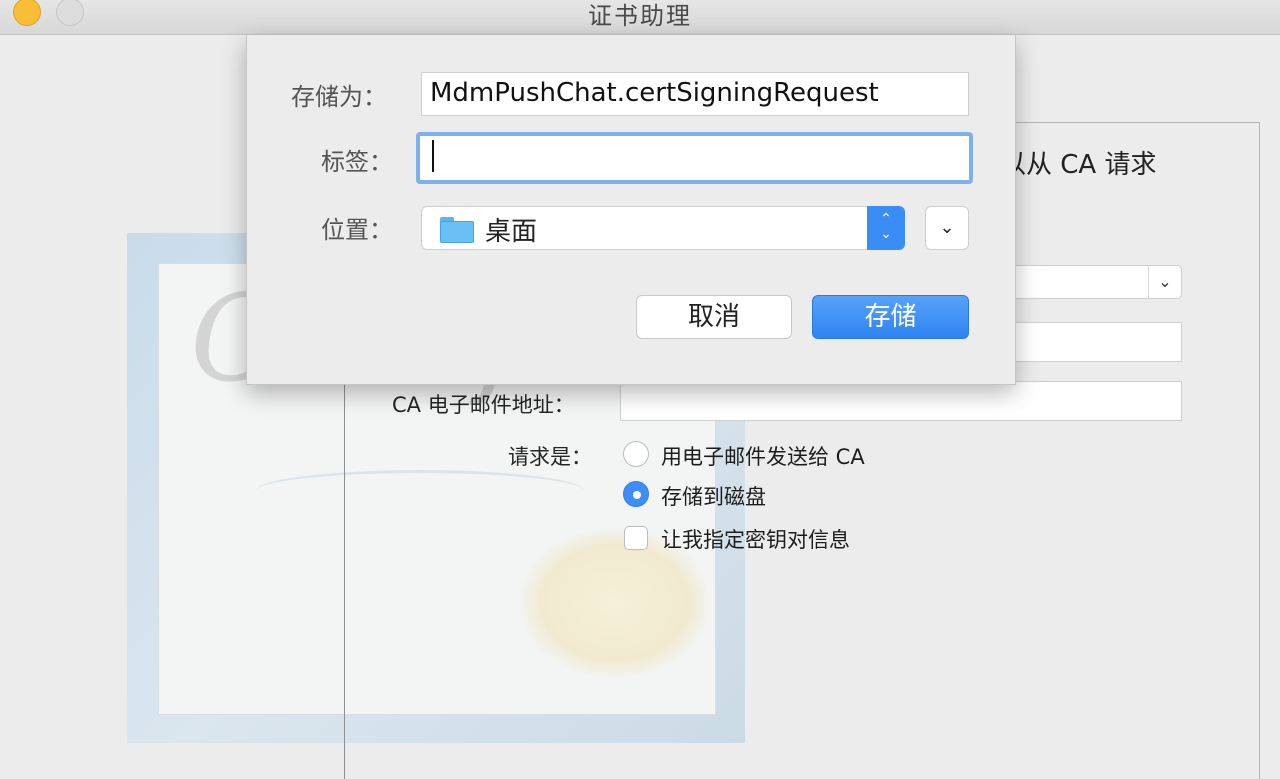 This screenshot has width=1280, height=779. Describe the element at coordinates (890, 317) in the screenshot. I see `save-button: 存储` at that location.